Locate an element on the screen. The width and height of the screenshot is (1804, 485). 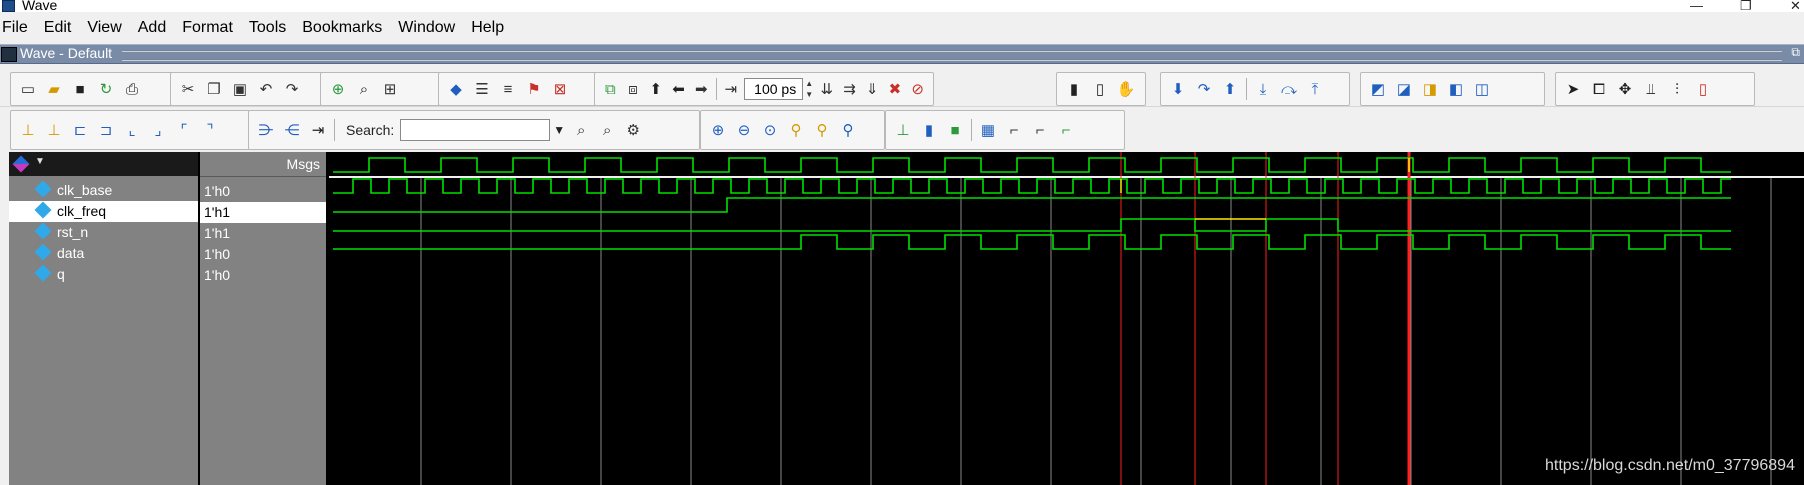
run-all-icon: ⇓ is located at coordinates (872, 89).